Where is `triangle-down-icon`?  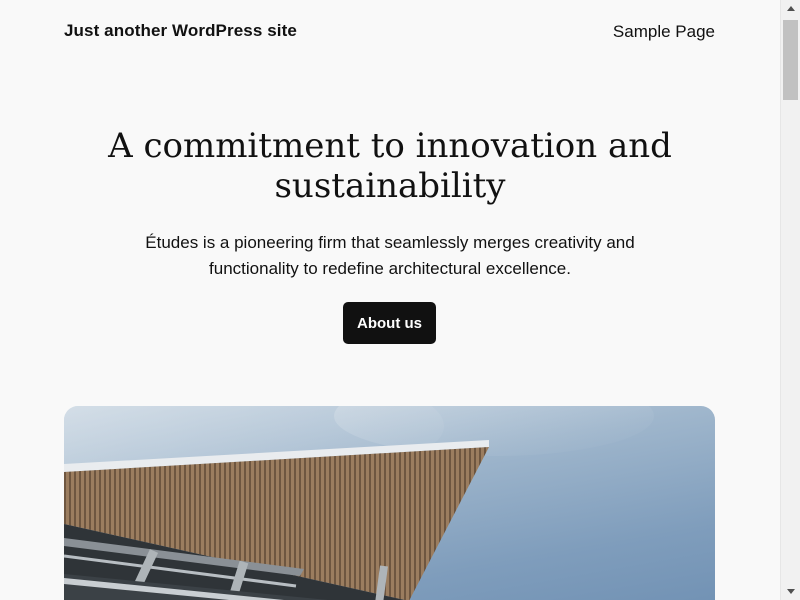
triangle-down-icon is located at coordinates (790, 591).